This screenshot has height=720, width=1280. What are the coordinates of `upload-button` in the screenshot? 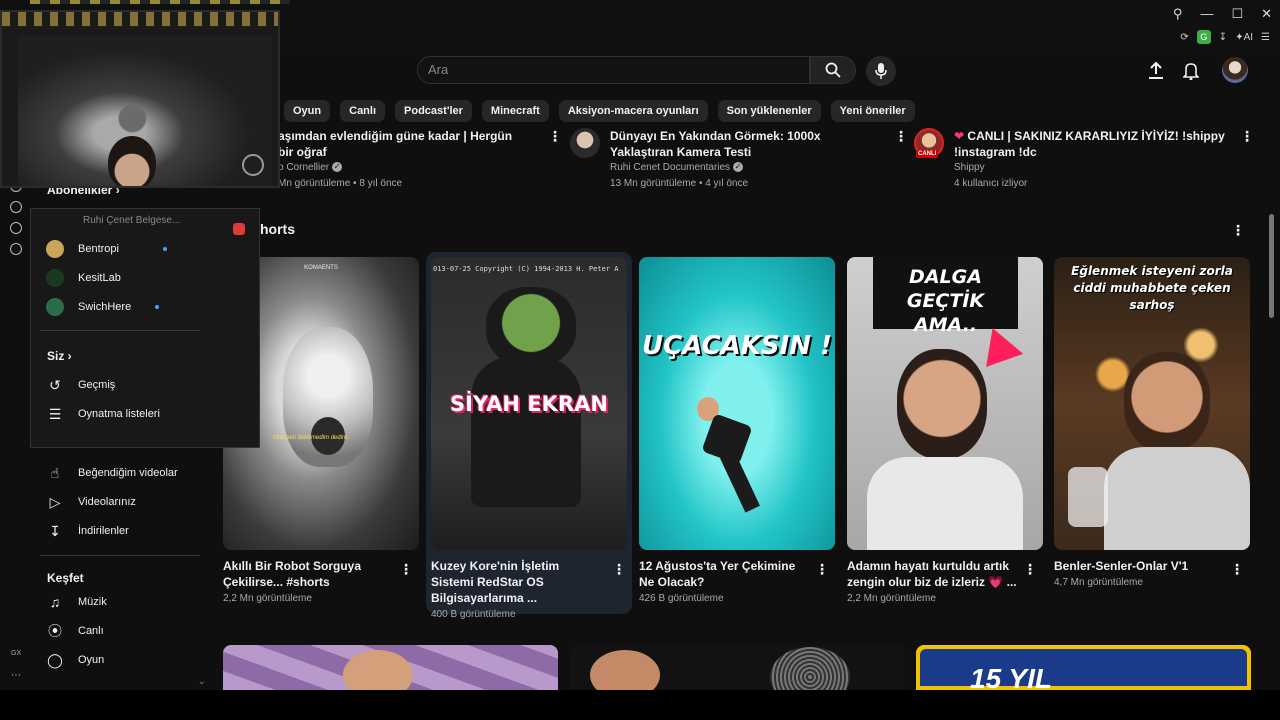 It's located at (1156, 71).